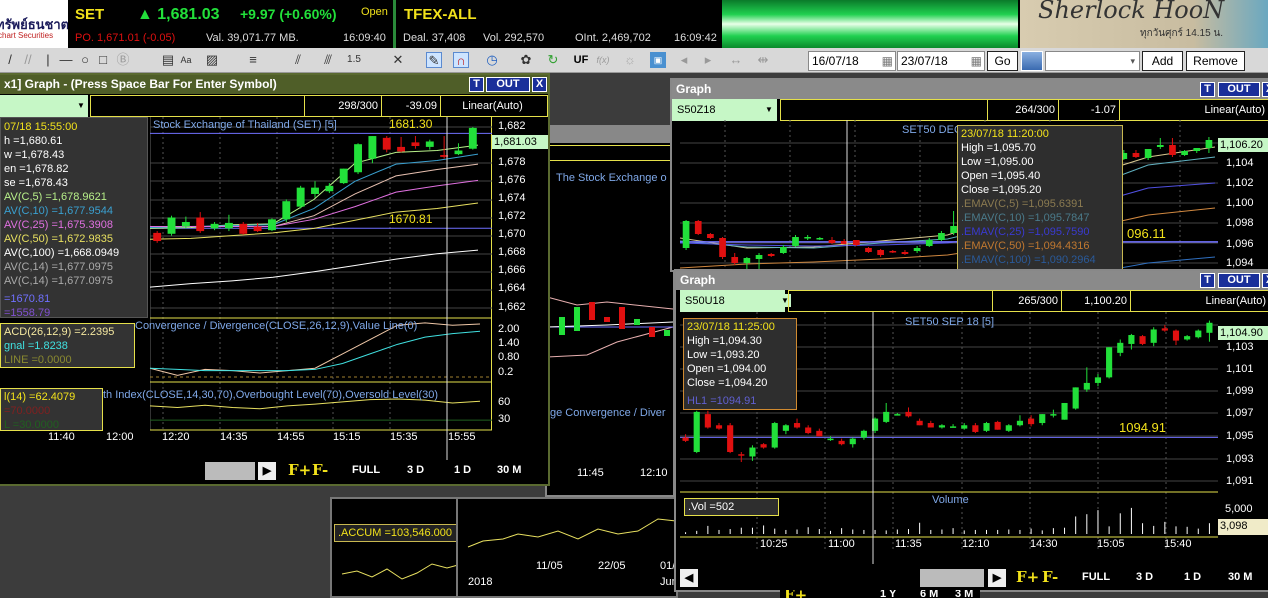 This screenshot has height=598, width=1268. I want to click on settings-icon: ☼, so click(630, 60).